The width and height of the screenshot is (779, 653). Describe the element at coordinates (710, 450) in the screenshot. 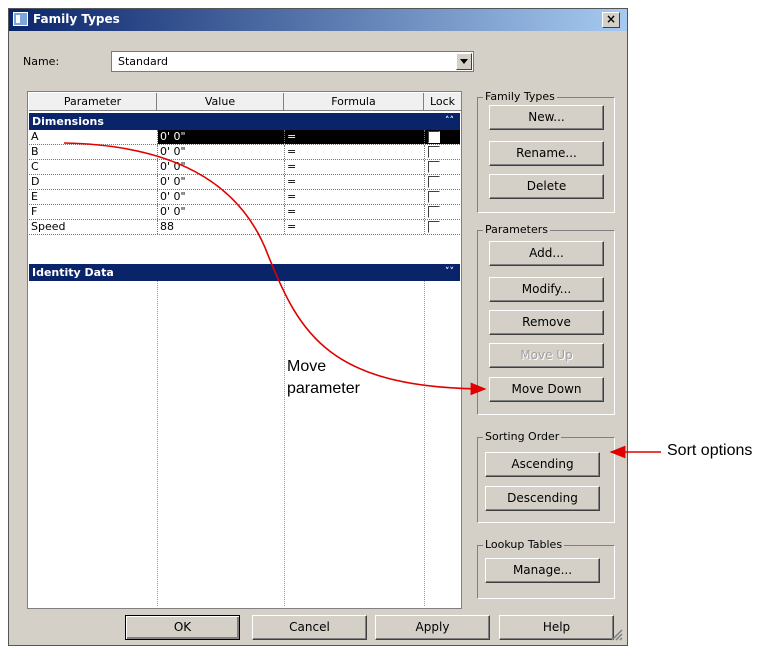

I see `annotation-sort-options: Sort options` at that location.